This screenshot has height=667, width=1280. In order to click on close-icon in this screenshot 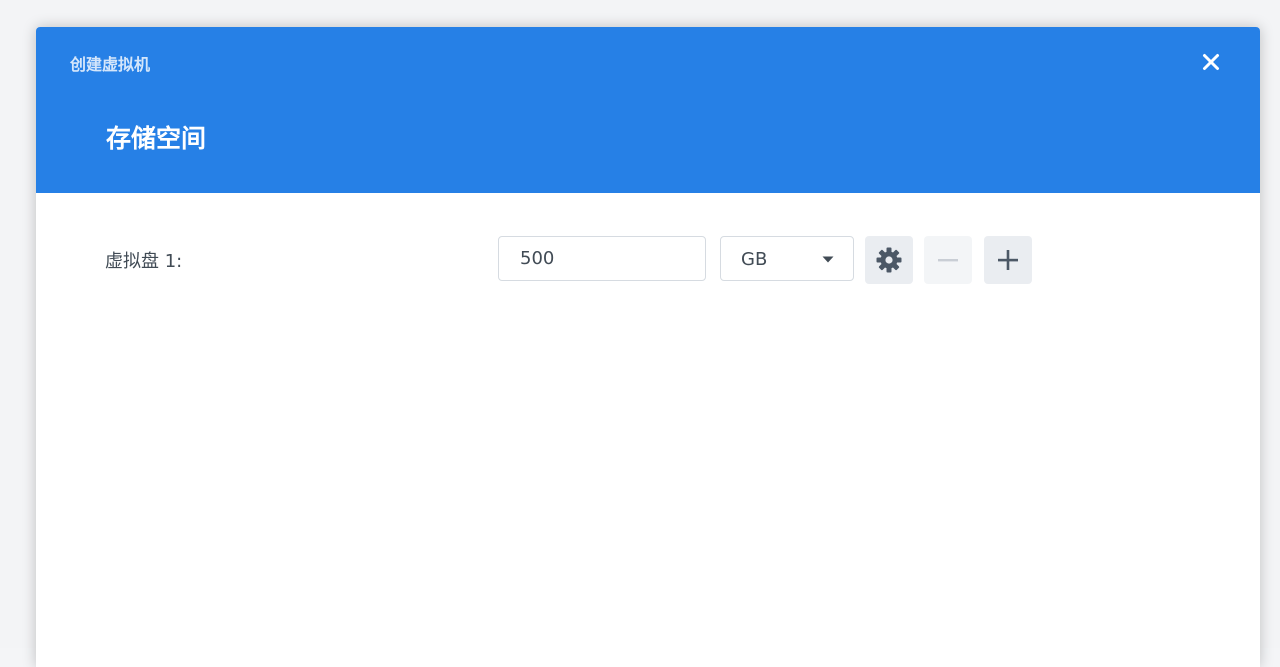, I will do `click(1211, 62)`.